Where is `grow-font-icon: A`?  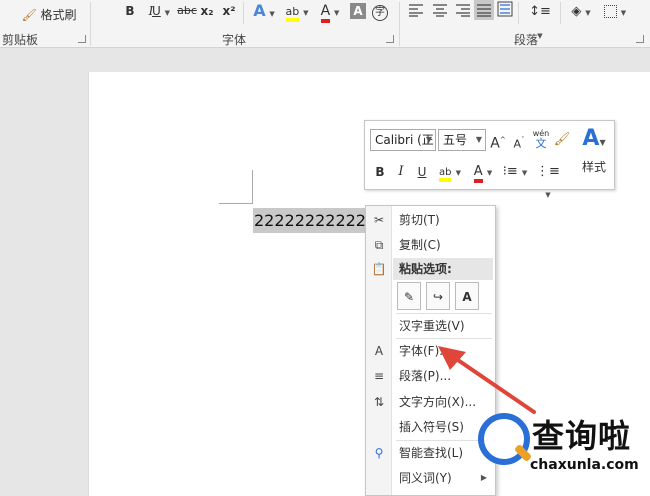
grow-font-icon: A is located at coordinates (495, 143).